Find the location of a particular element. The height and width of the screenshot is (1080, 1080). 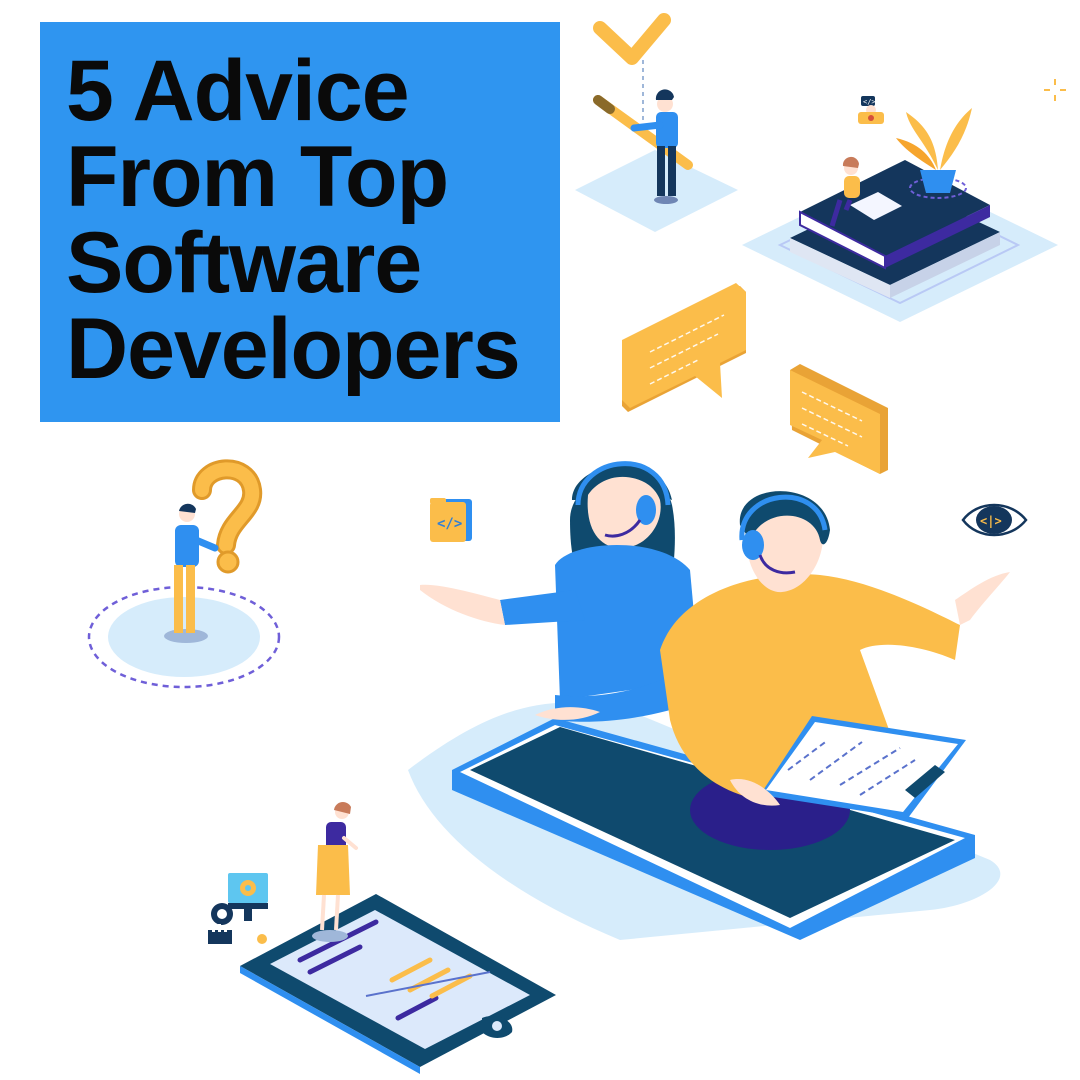

gear-monitor-icon is located at coordinates (238, 908).